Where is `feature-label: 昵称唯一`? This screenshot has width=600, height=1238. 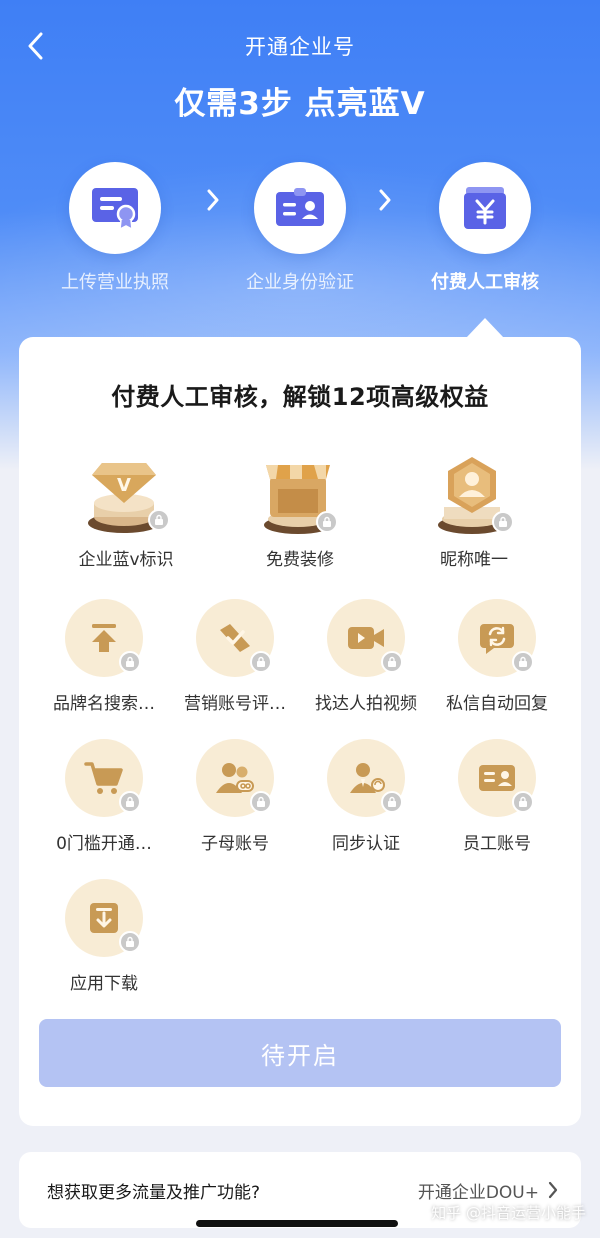 feature-label: 昵称唯一 is located at coordinates (474, 560).